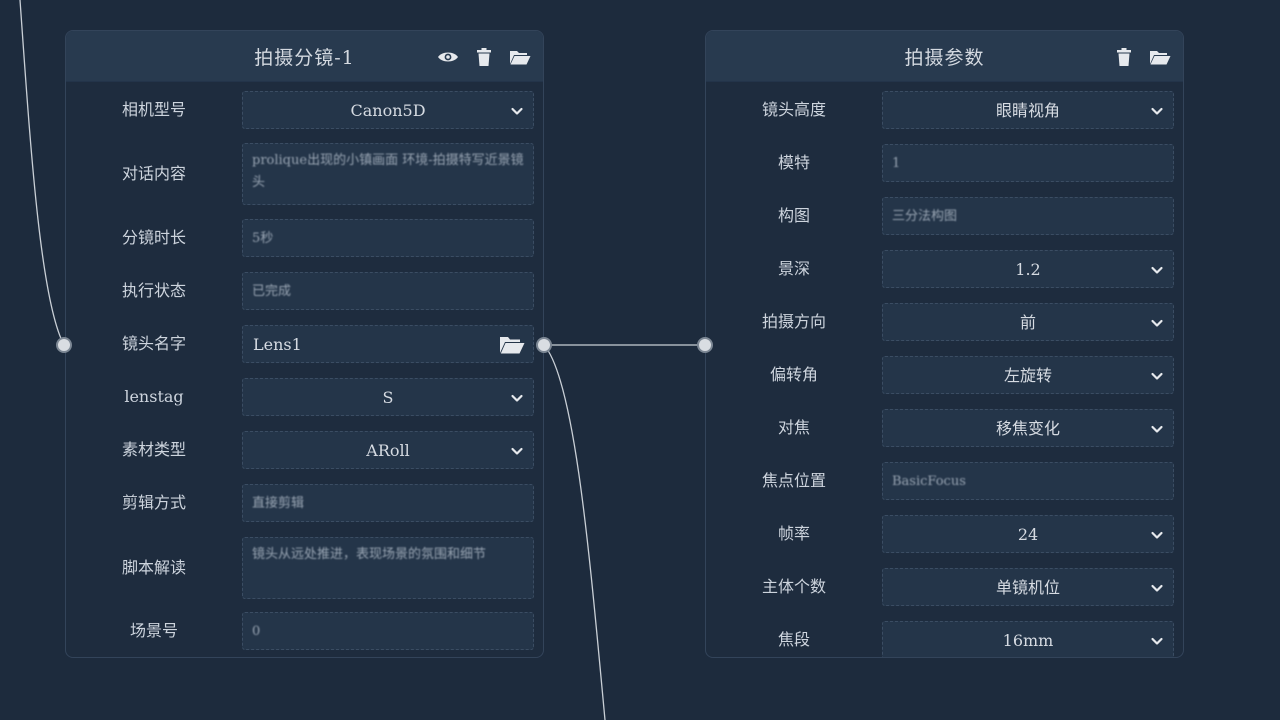  What do you see at coordinates (793, 427) in the screenshot?
I see `field-label: 对焦` at bounding box center [793, 427].